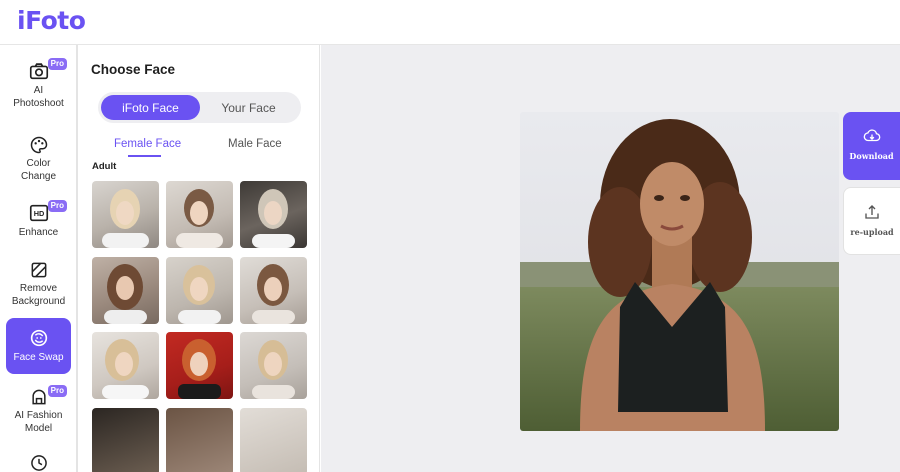 This screenshot has width=900, height=472. What do you see at coordinates (872, 232) in the screenshot?
I see `reupload-label: re-upload` at bounding box center [872, 232].